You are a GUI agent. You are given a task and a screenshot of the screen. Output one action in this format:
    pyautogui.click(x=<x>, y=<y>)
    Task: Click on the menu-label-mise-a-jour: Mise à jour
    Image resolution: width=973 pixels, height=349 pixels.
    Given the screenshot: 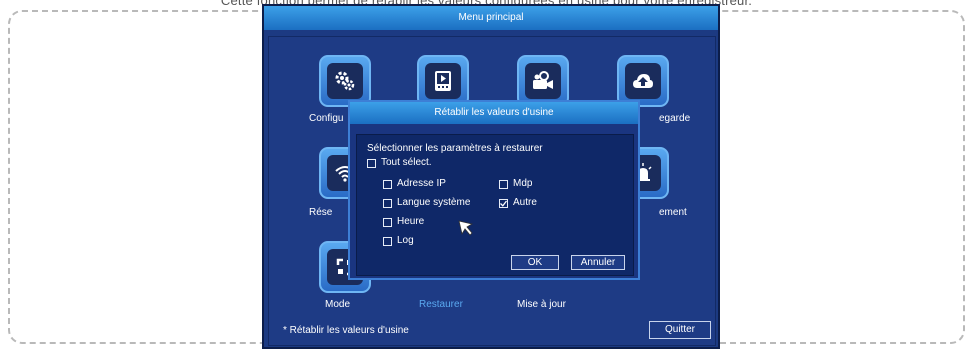 What is the action you would take?
    pyautogui.click(x=541, y=304)
    